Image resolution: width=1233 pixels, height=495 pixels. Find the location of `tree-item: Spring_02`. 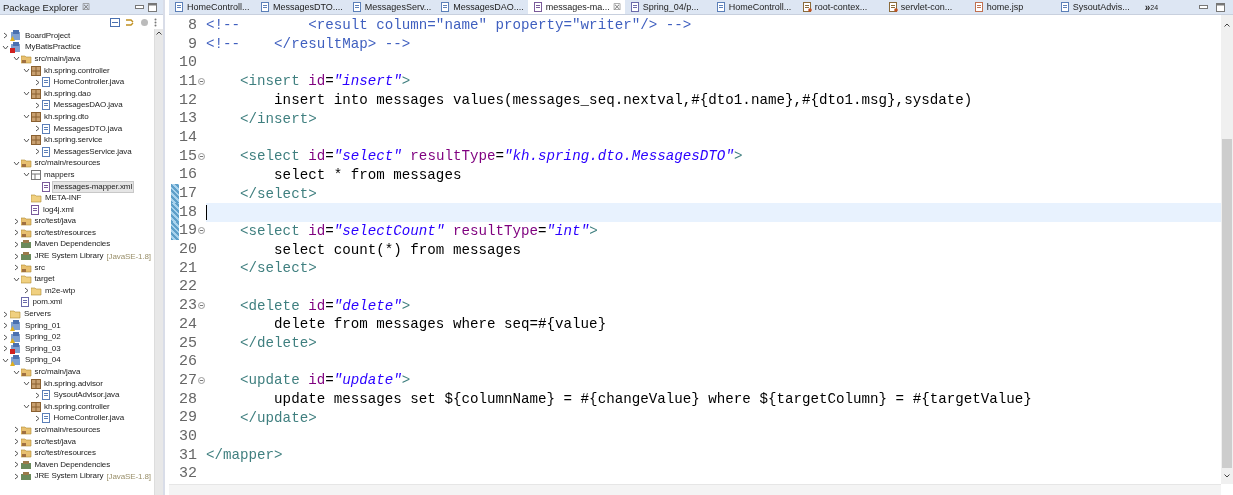

tree-item: Spring_02 is located at coordinates (43, 337).